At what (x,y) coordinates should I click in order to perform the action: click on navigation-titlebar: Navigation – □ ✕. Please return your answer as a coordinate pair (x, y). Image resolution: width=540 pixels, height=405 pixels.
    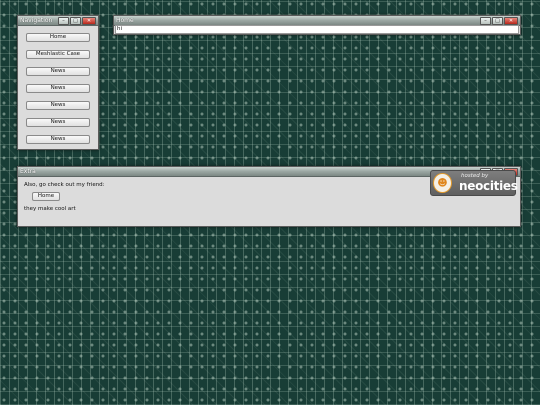
    Looking at the image, I should click on (58, 21).